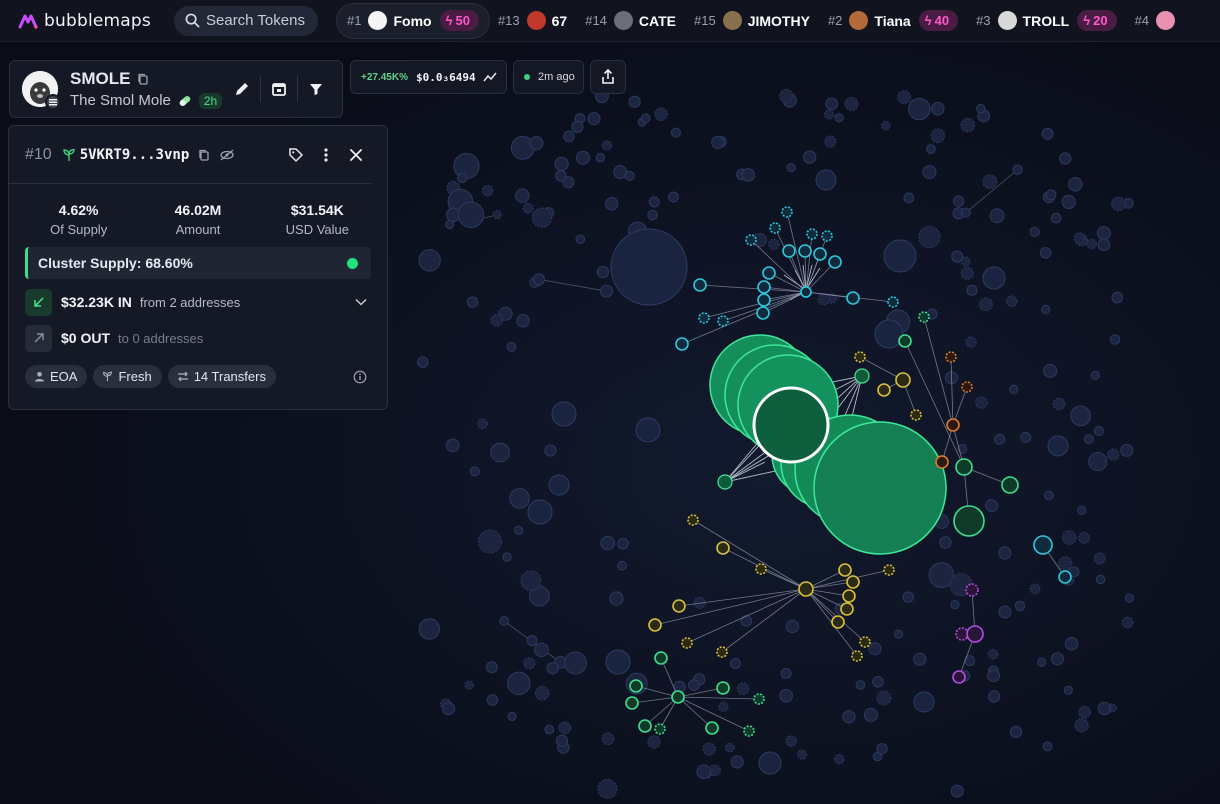  Describe the element at coordinates (296, 155) in the screenshot. I see `tag-button` at that location.